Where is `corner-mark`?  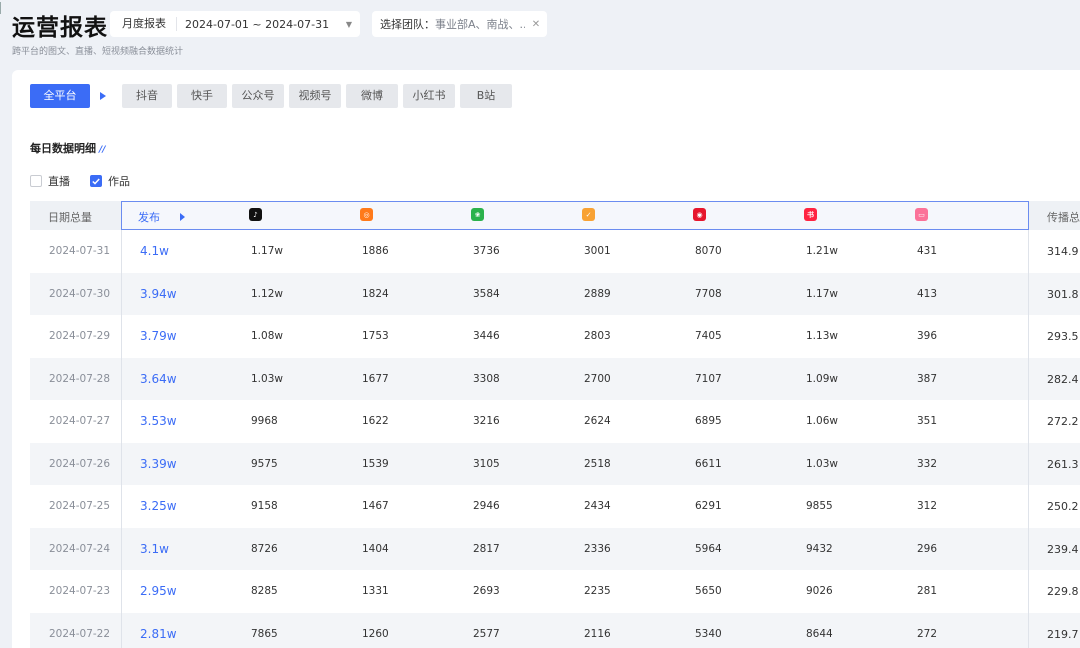
corner-mark is located at coordinates (2, 8).